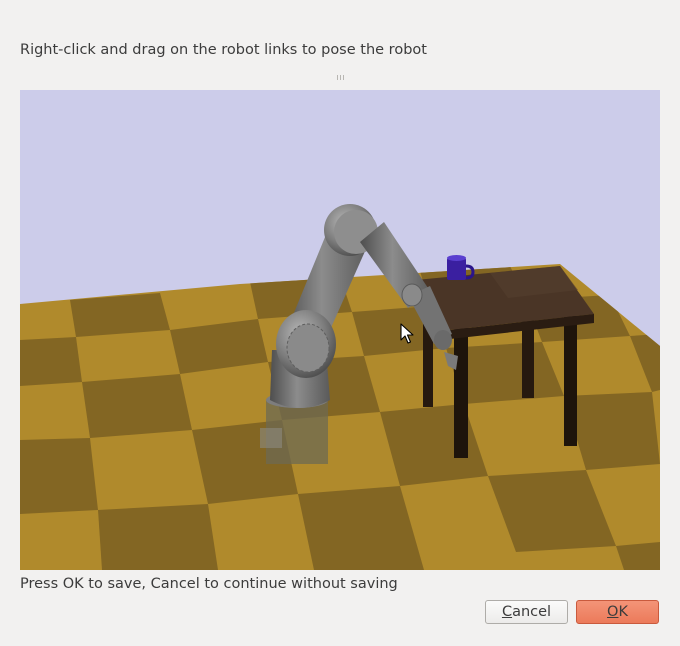  I want to click on splitter-grip-icon, so click(340, 77).